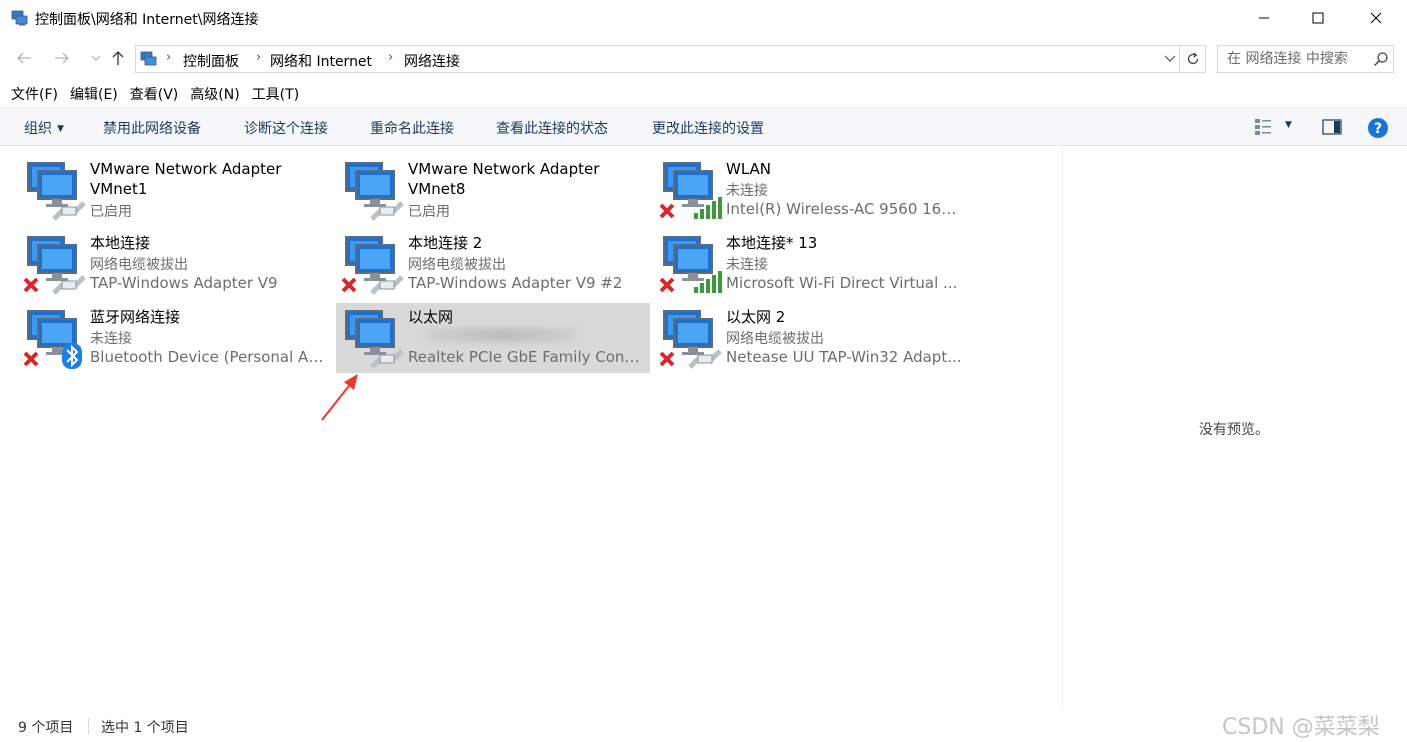 This screenshot has width=1407, height=742. Describe the element at coordinates (186, 179) in the screenshot. I see `connection-name: VMware Network Adapter VMnet1` at that location.